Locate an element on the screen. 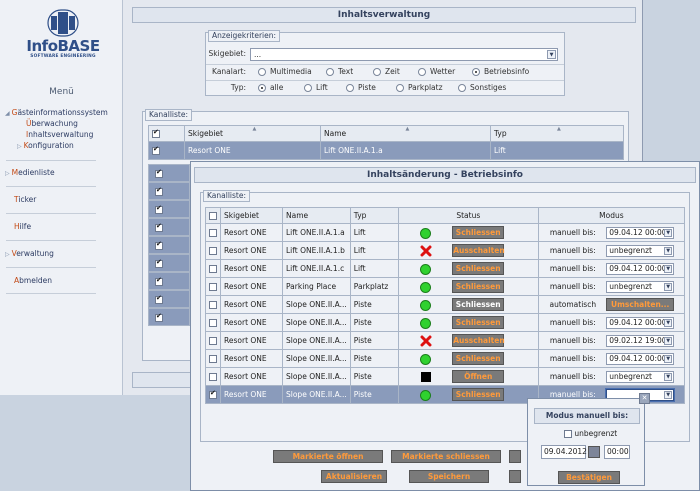 The image size is (700, 491). bestaetigen-button: Bestätigen is located at coordinates (589, 477).